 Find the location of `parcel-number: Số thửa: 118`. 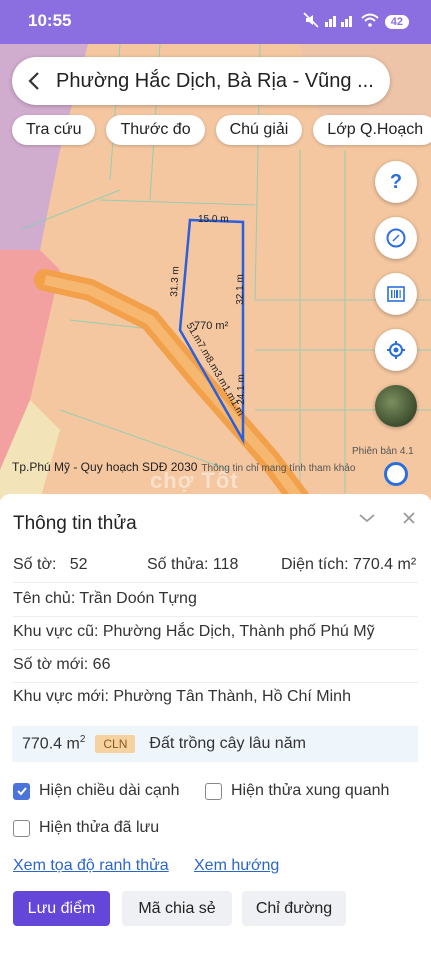

parcel-number: Số thửa: 118 is located at coordinates (193, 564).